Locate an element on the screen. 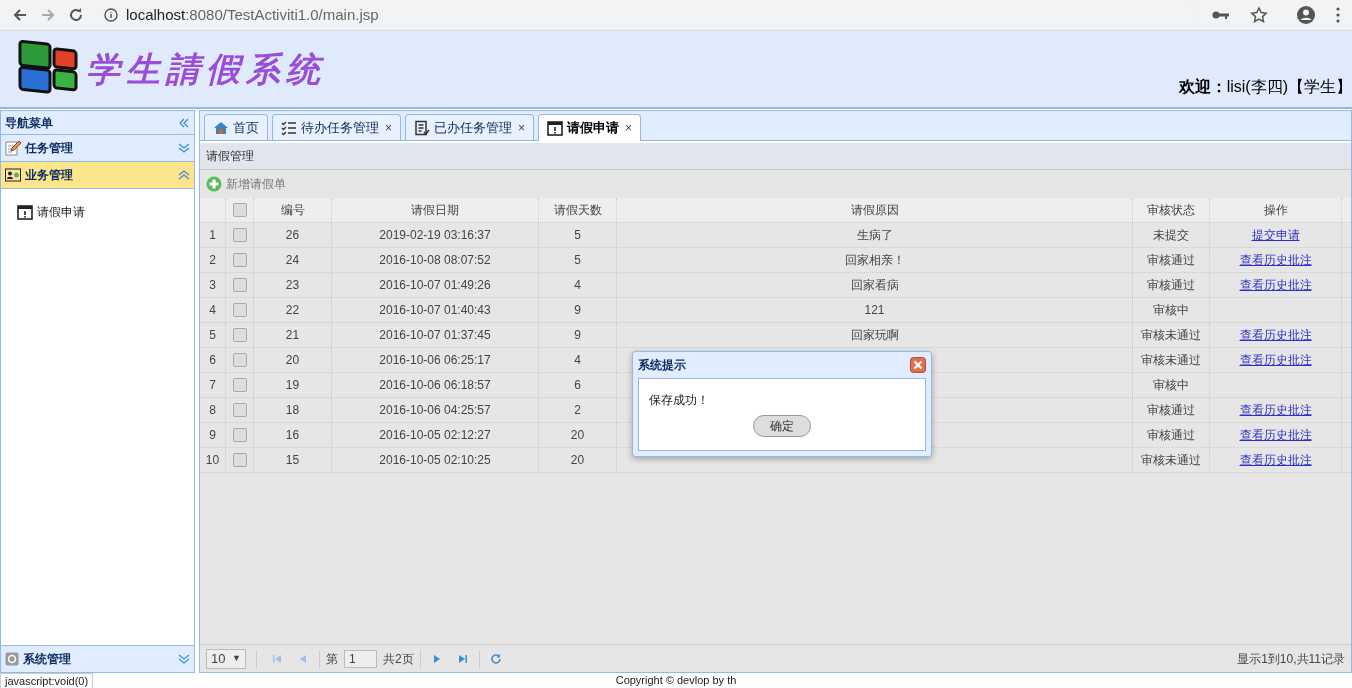 This screenshot has width=1352, height=688. page-input: 1 is located at coordinates (360, 658).